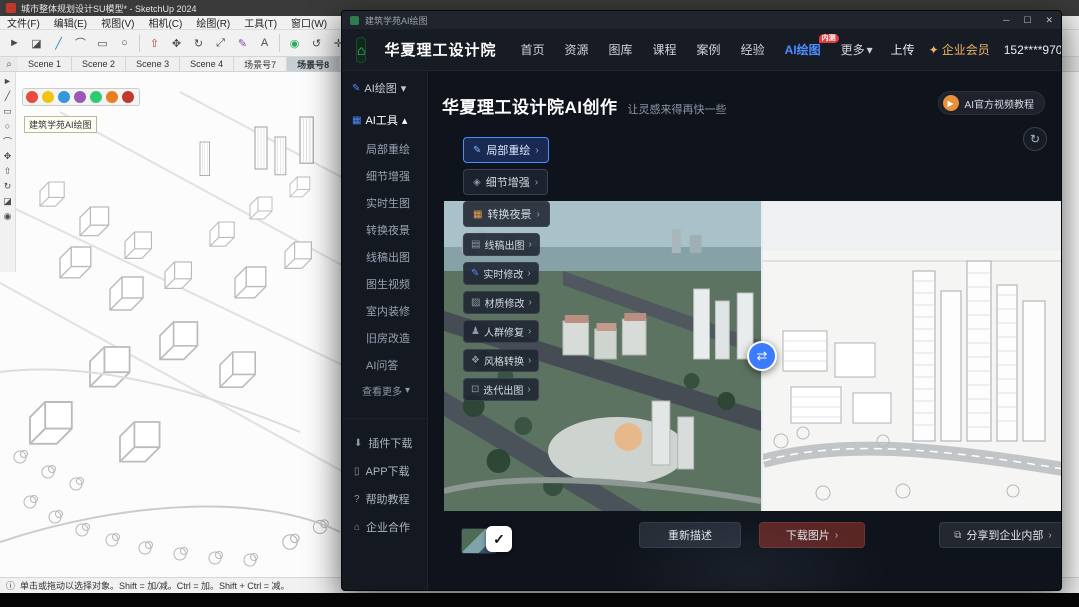  I want to click on nav-ai-draw: AI绘图 内测, so click(812, 46).